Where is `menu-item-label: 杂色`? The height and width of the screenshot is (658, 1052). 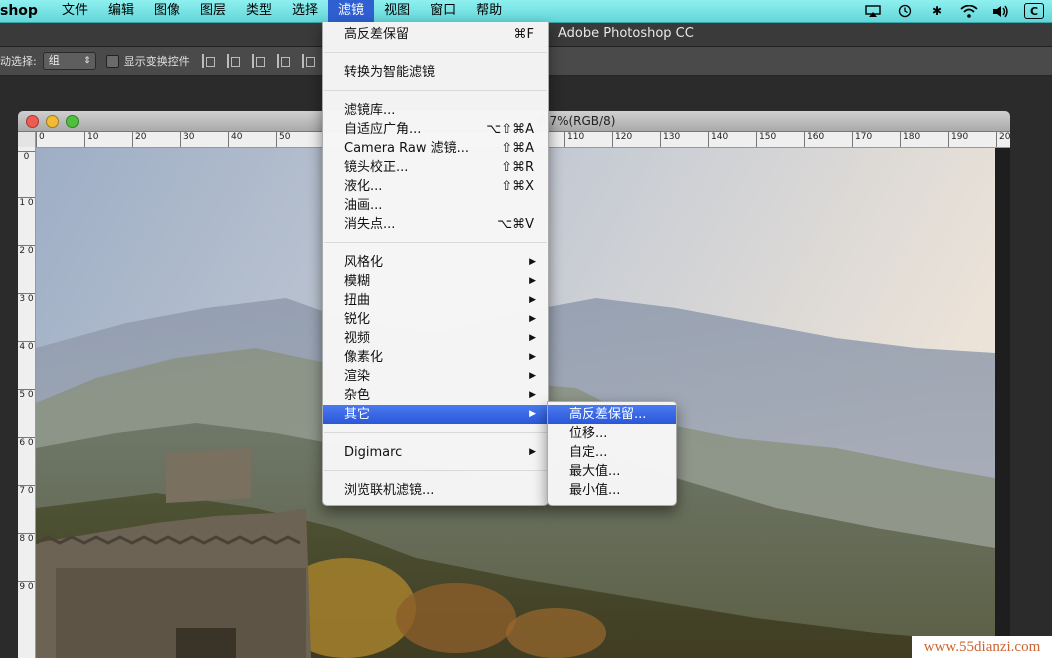 menu-item-label: 杂色 is located at coordinates (357, 395).